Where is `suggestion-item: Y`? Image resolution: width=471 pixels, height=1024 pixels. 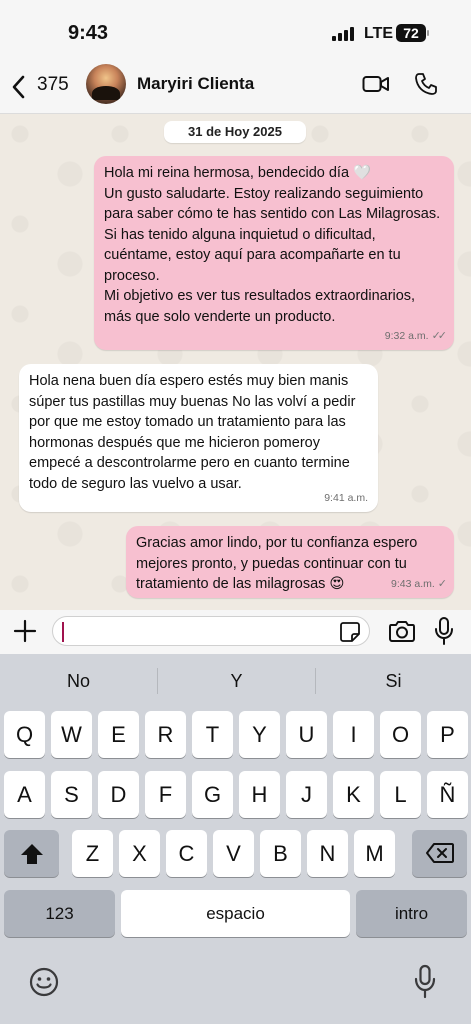 suggestion-item: Y is located at coordinates (236, 681).